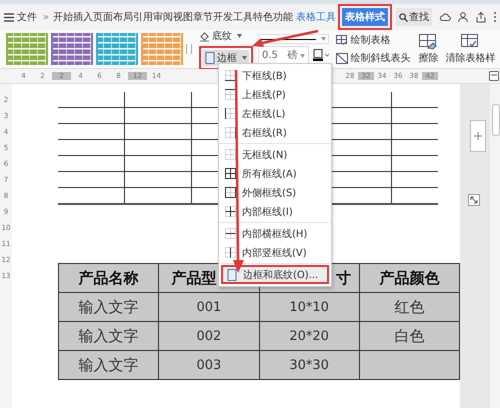 This screenshot has width=500, height=408. I want to click on column-header: 产品名称, so click(108, 278).